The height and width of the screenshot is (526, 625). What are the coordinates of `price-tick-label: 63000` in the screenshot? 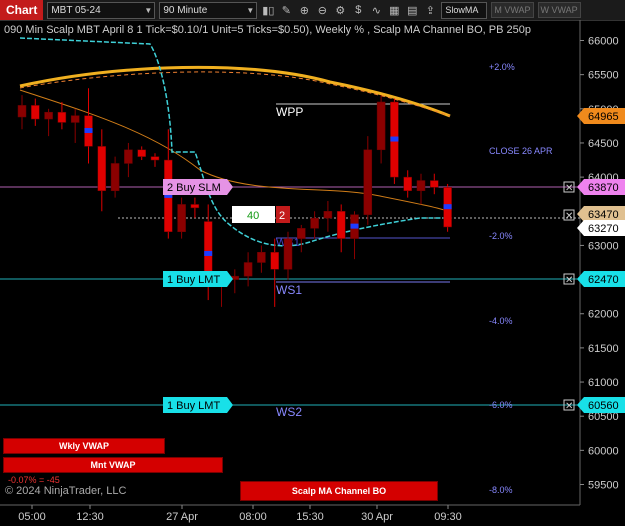 It's located at (603, 246).